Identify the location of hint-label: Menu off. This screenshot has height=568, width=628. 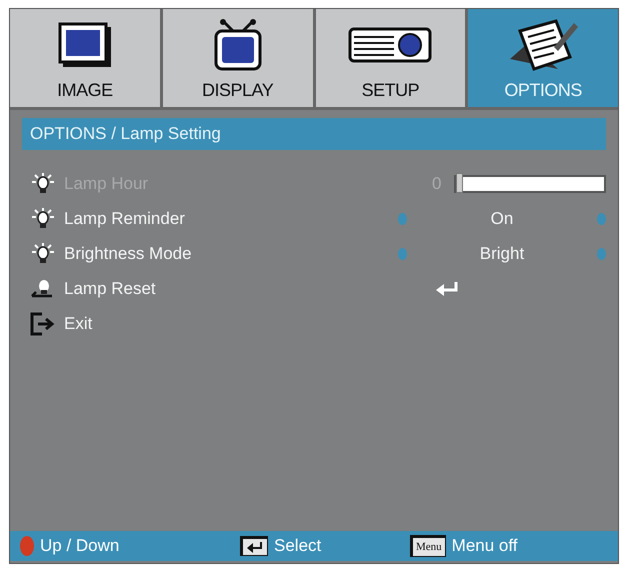
(485, 546).